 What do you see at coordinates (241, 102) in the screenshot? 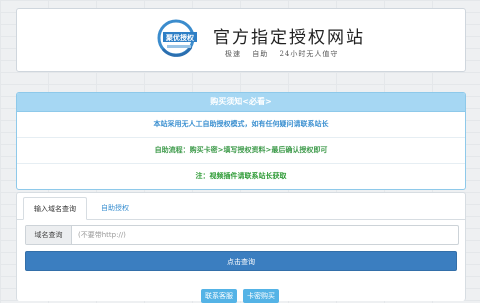
I see `notice-title: 购买须知<必看>` at bounding box center [241, 102].